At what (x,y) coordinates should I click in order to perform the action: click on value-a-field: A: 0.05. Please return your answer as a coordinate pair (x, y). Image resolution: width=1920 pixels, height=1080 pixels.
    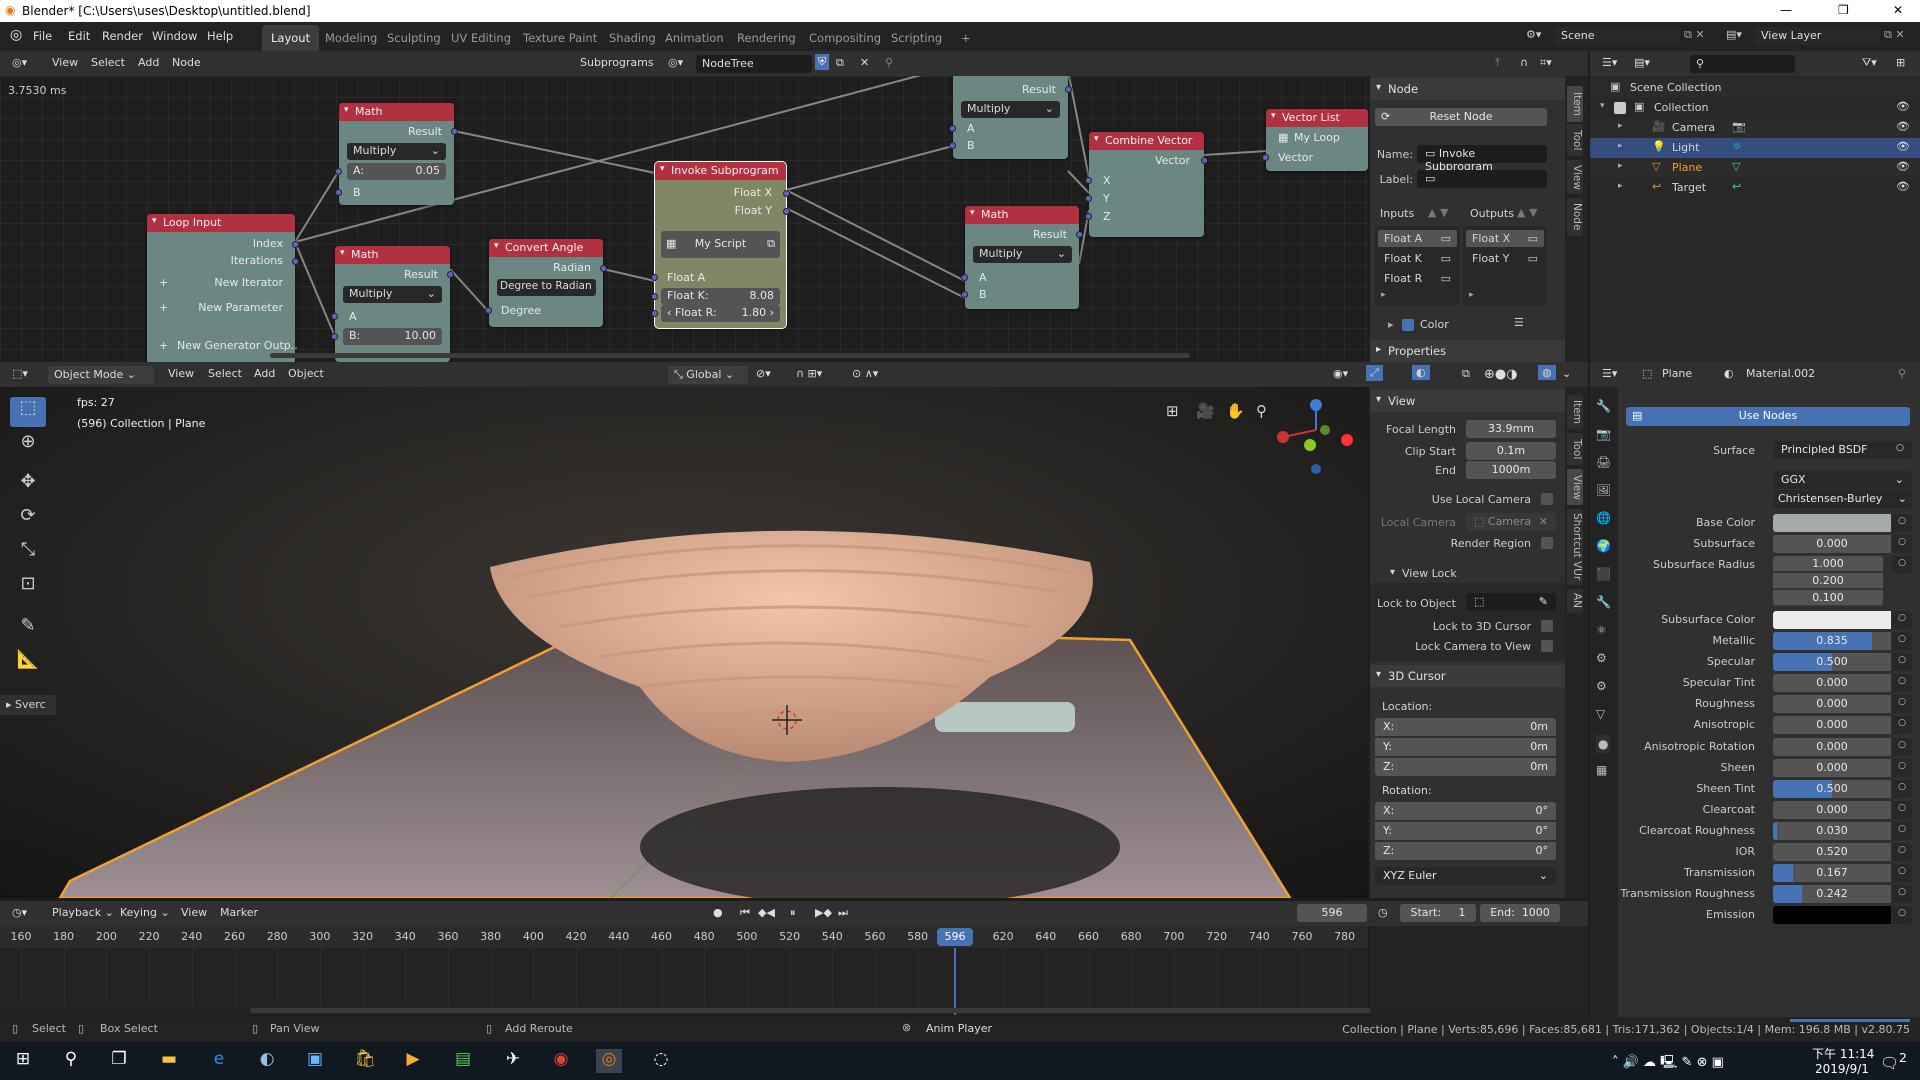
    Looking at the image, I should click on (396, 171).